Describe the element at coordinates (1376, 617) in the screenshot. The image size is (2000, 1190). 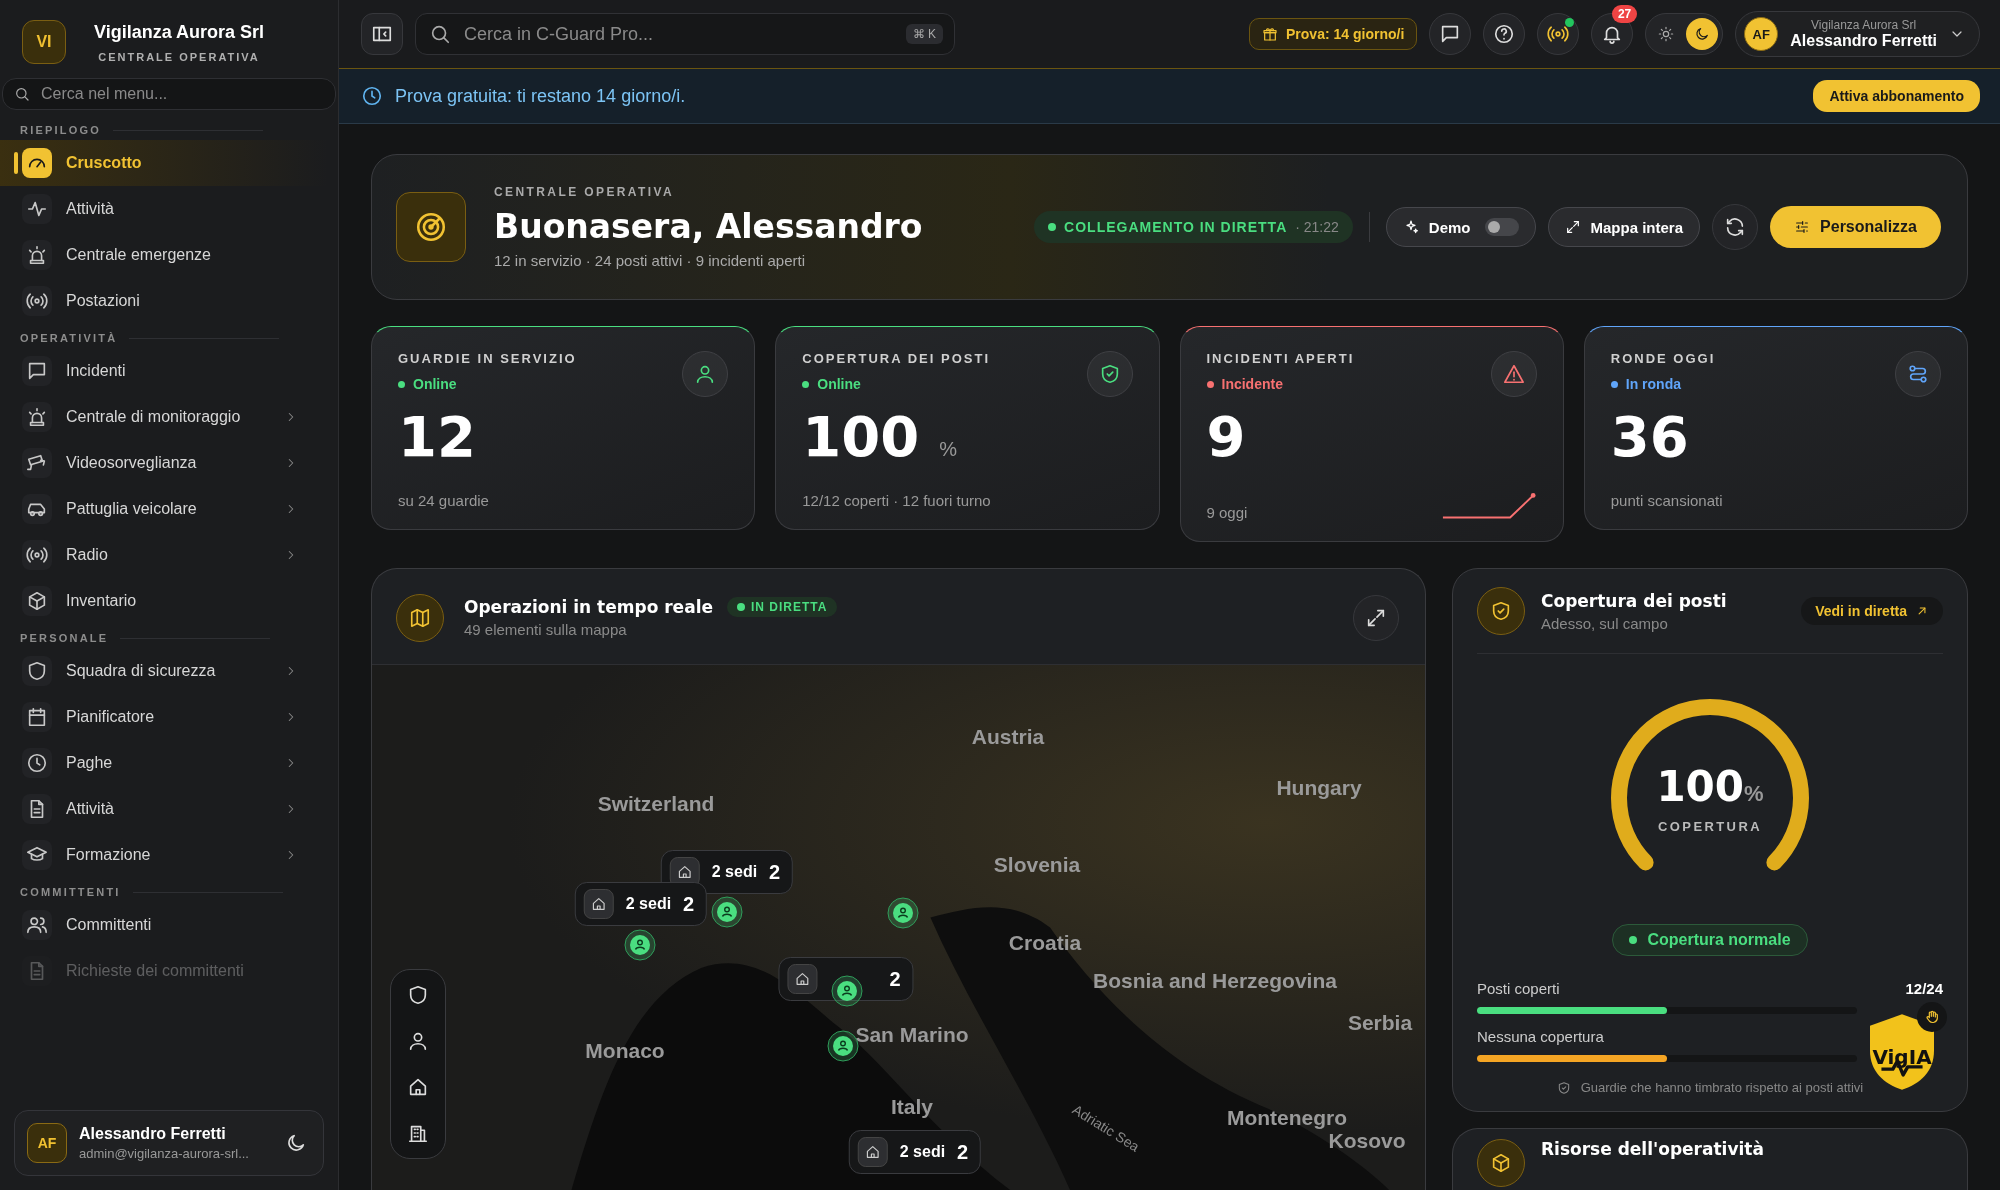
I see `expand-button` at that location.